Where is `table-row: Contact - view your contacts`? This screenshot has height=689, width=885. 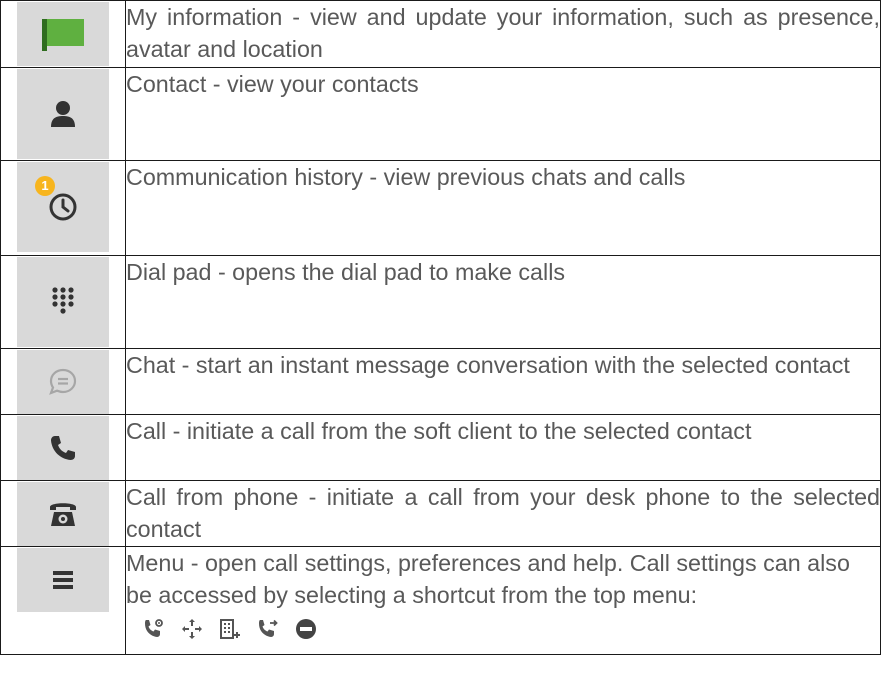 table-row: Contact - view your contacts is located at coordinates (440, 114).